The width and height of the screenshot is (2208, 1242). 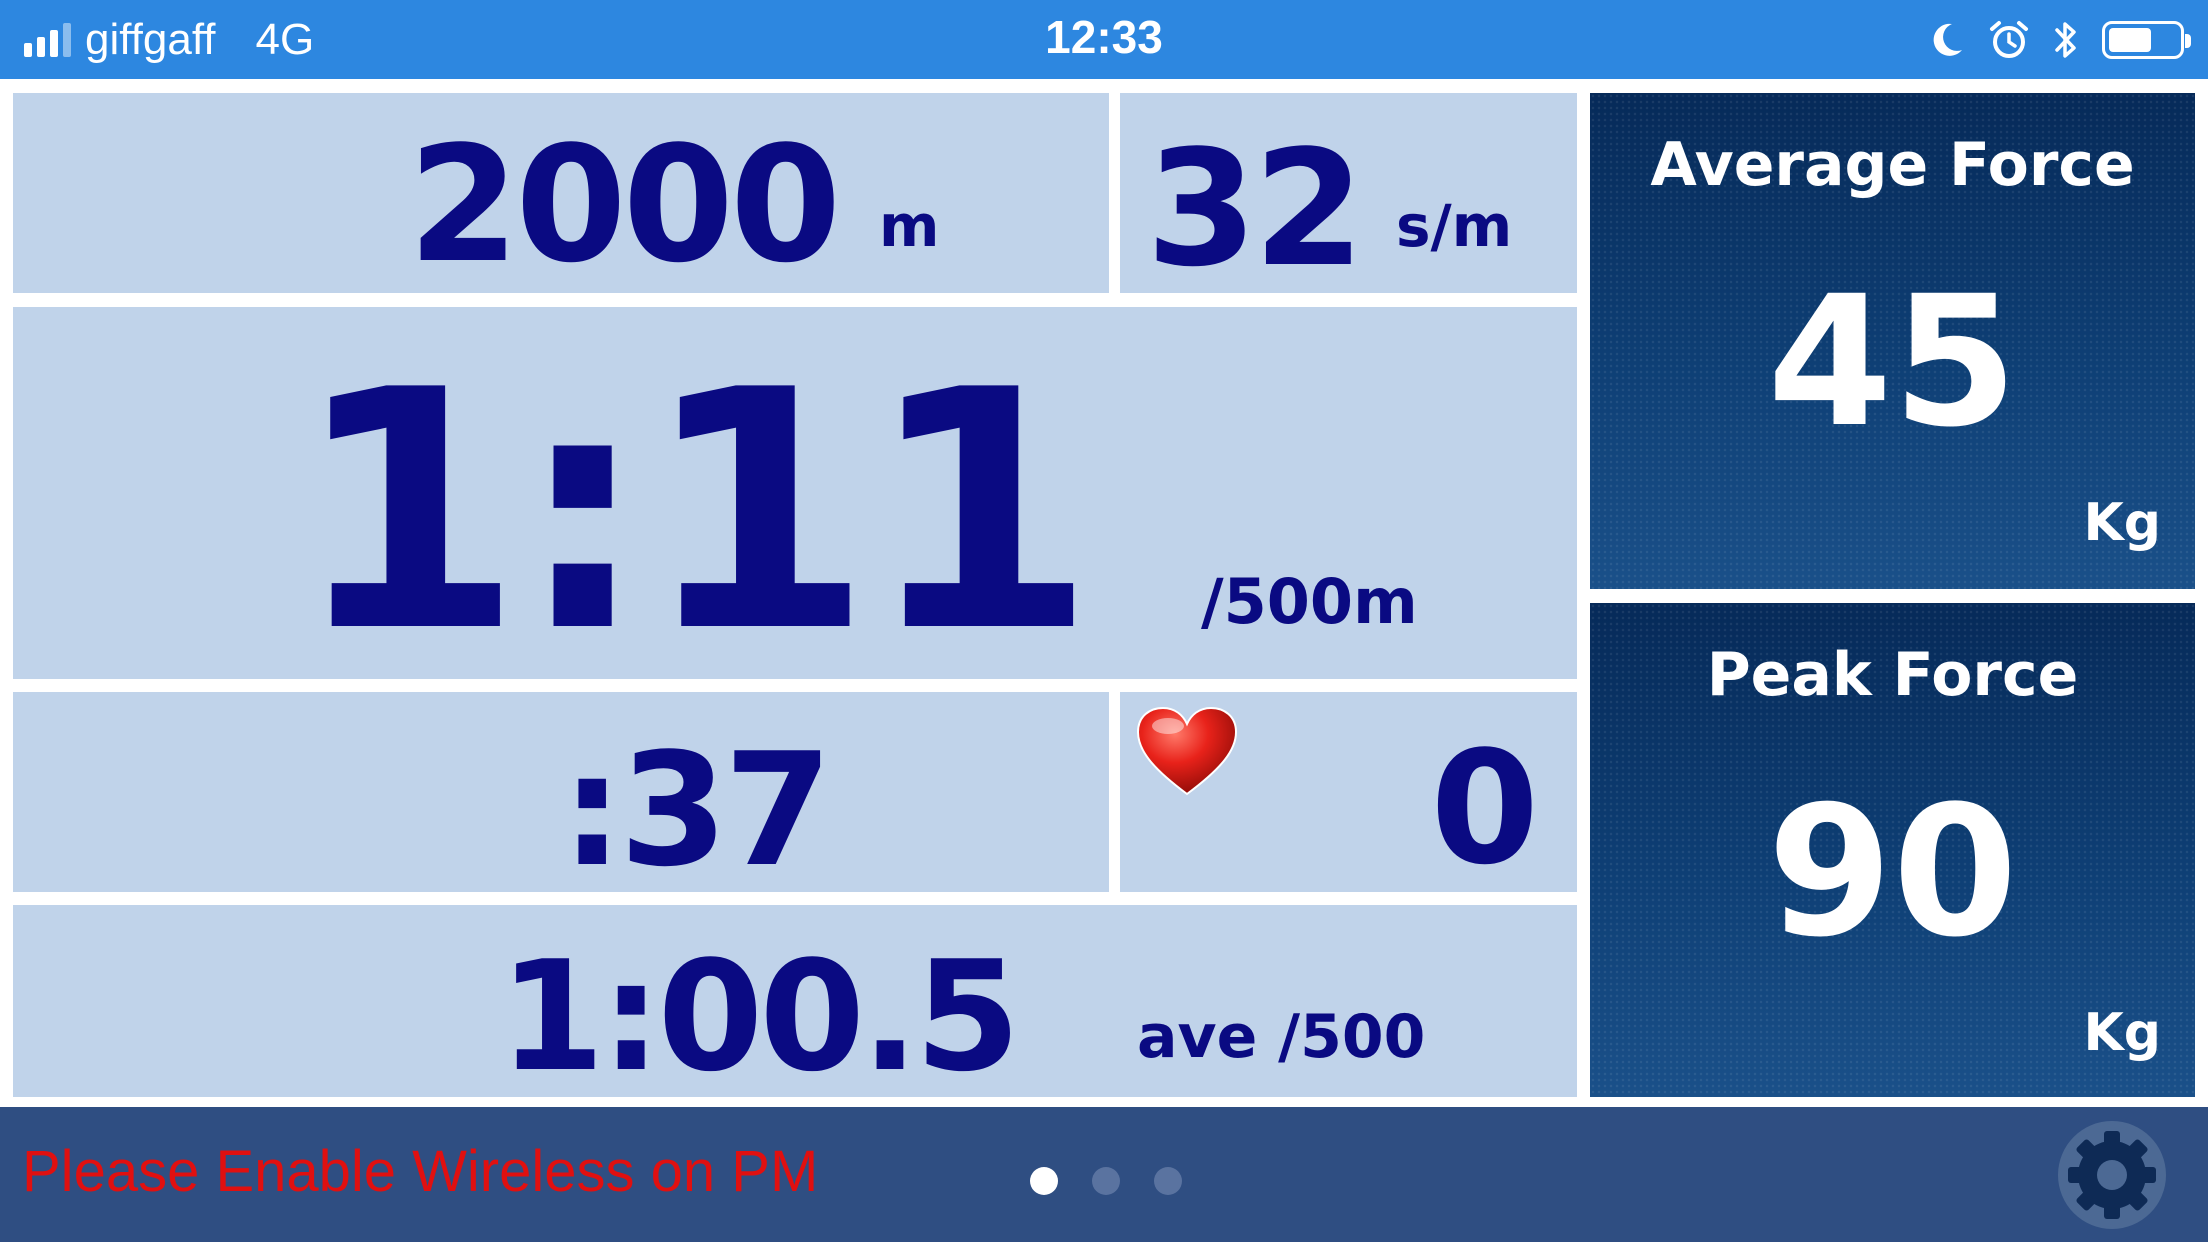 What do you see at coordinates (1348, 792) in the screenshot?
I see `heart-rate-panel: 0` at bounding box center [1348, 792].